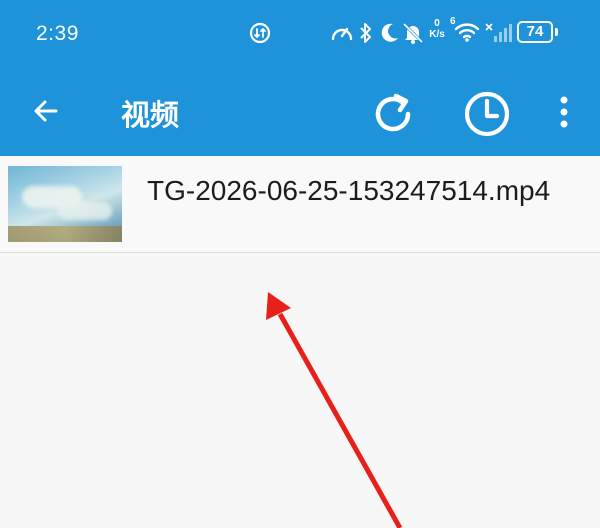 This screenshot has height=528, width=600. What do you see at coordinates (437, 23) in the screenshot?
I see `net-speed-value: 0` at bounding box center [437, 23].